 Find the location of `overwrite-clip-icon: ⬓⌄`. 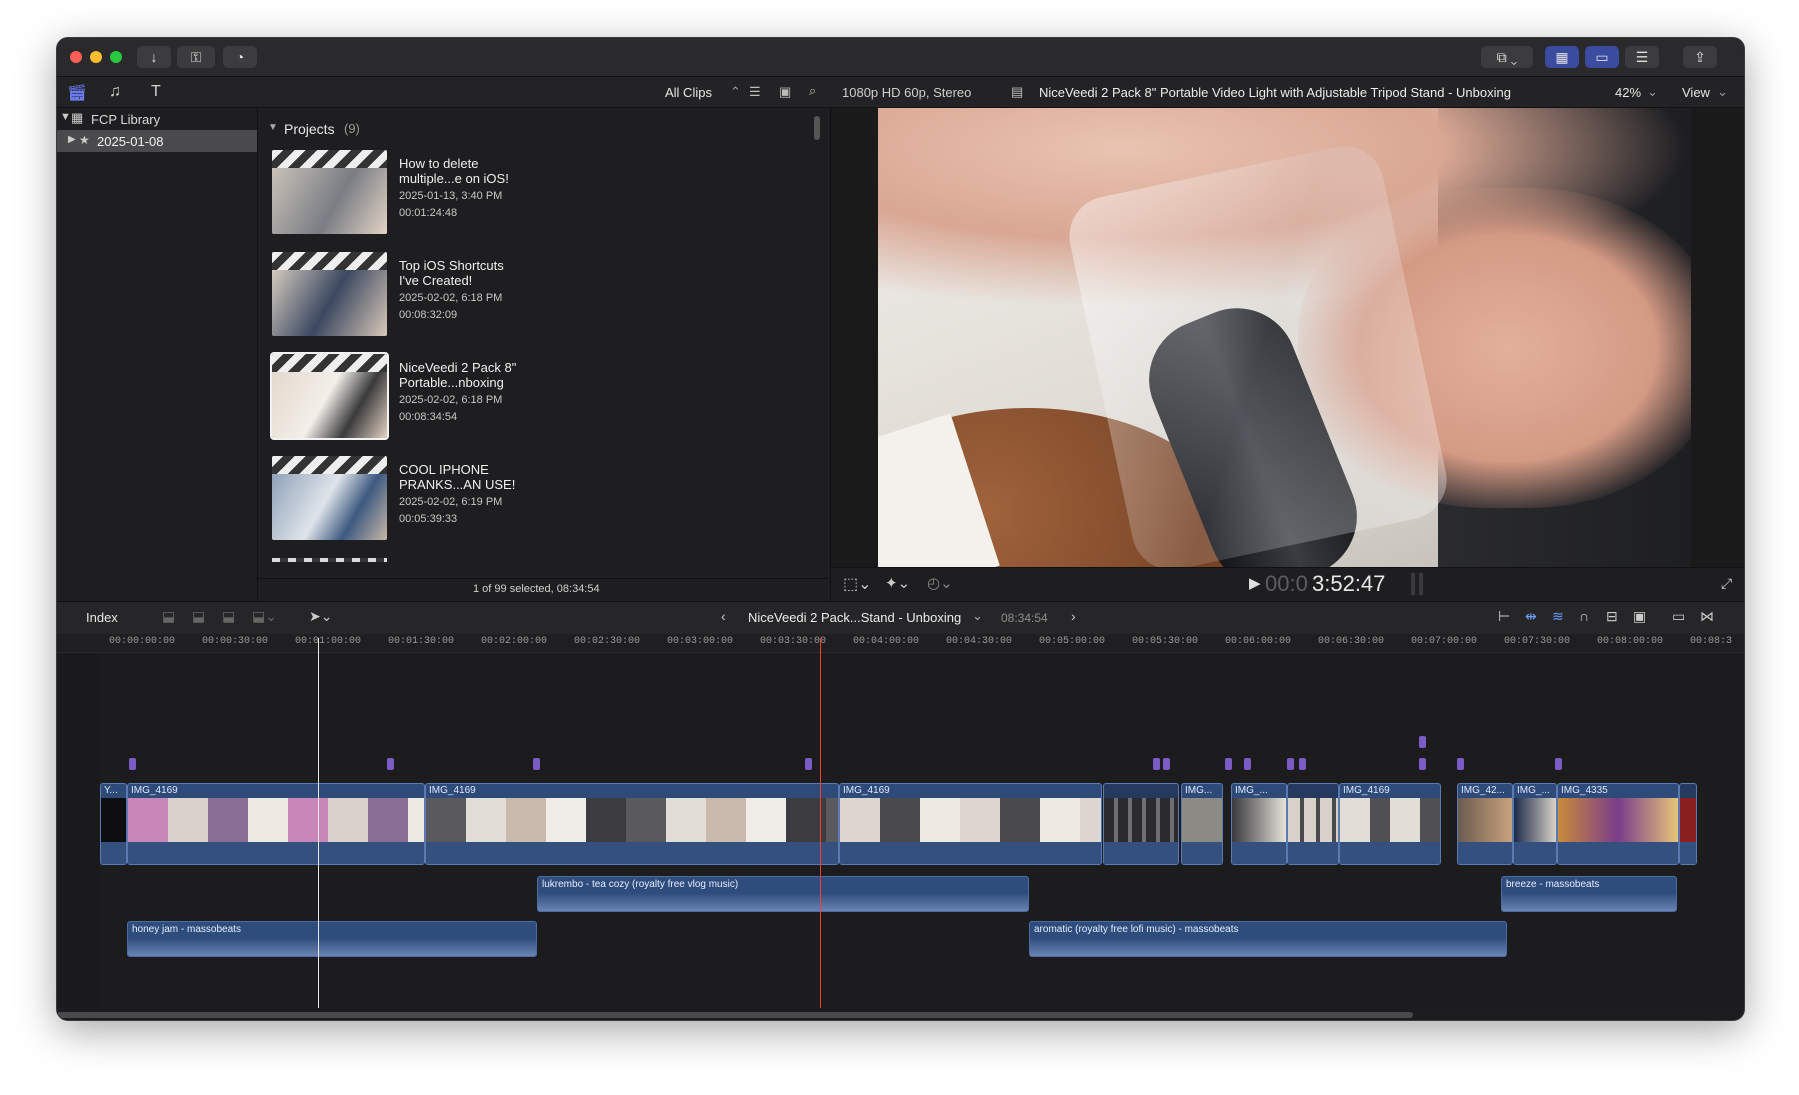

overwrite-clip-icon: ⬓⌄ is located at coordinates (264, 616).